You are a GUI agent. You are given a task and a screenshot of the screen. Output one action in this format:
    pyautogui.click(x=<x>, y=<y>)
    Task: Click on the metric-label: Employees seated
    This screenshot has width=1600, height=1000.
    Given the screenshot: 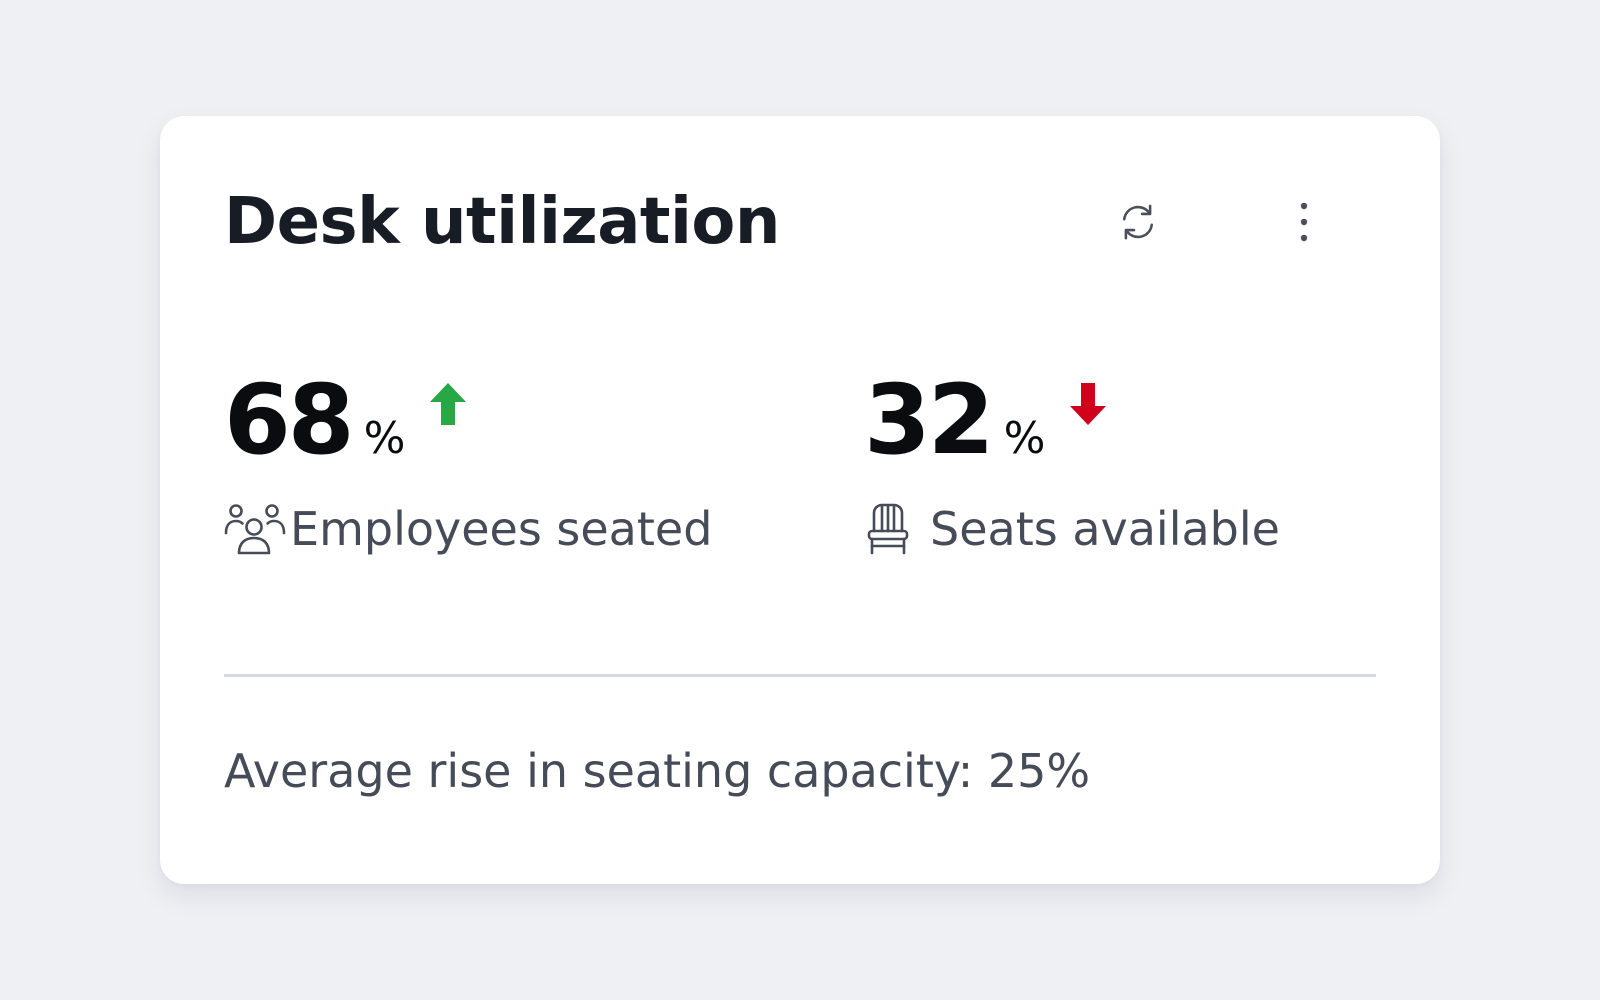 What is the action you would take?
    pyautogui.click(x=501, y=529)
    